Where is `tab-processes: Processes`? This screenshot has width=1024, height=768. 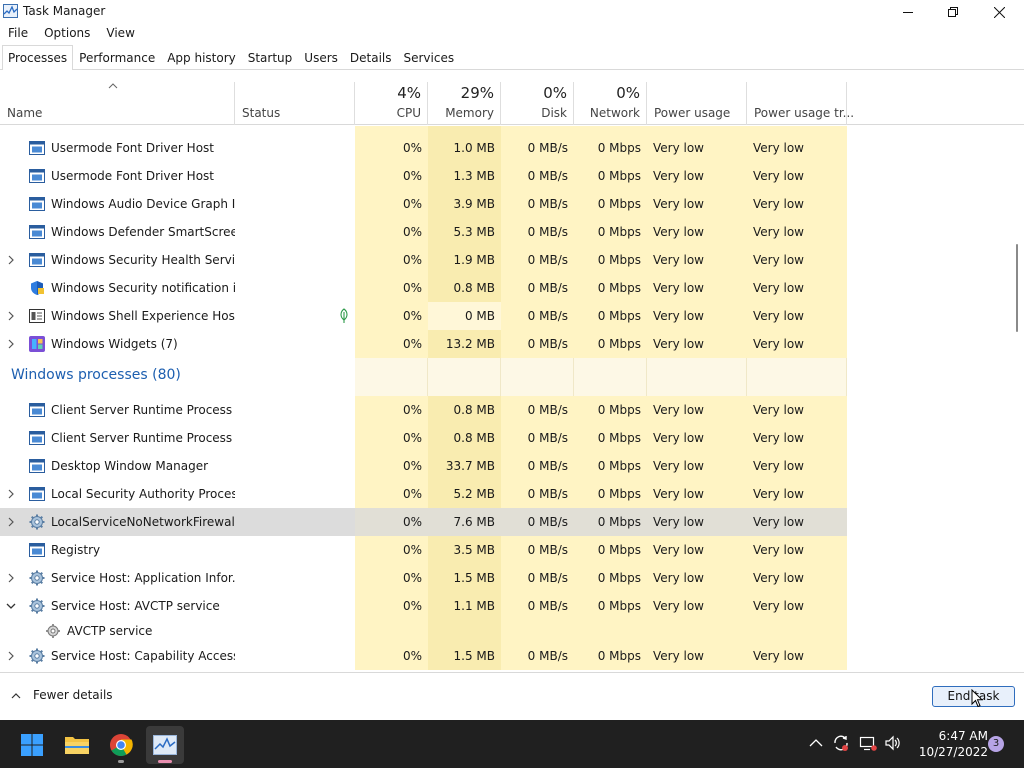
tab-processes: Processes is located at coordinates (38, 57).